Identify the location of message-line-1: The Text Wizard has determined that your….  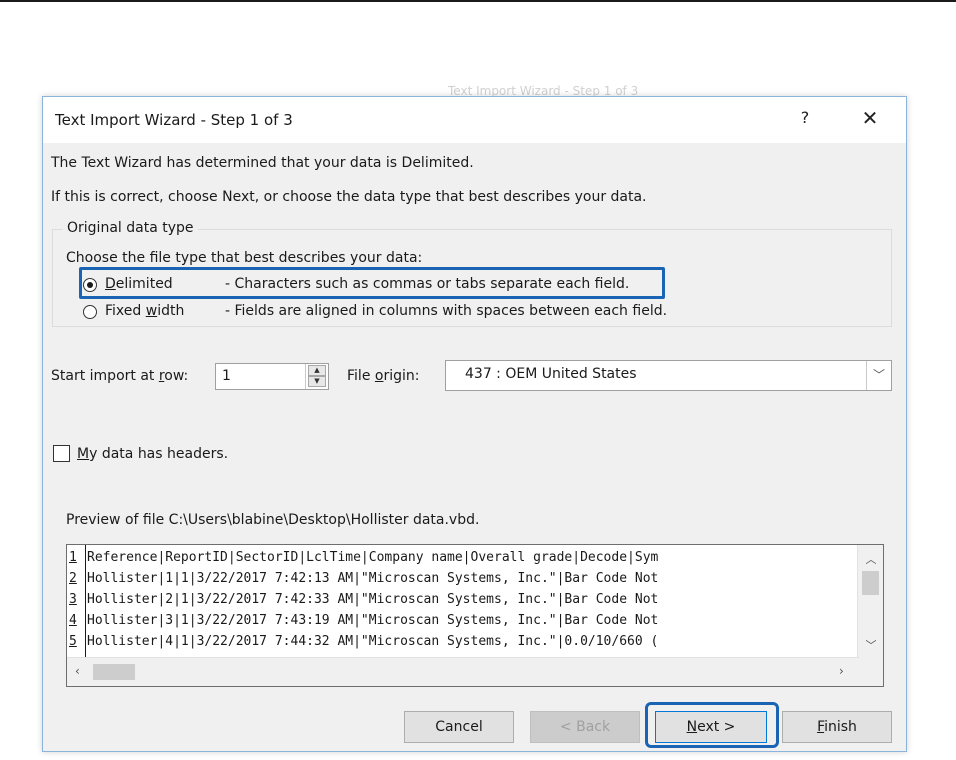
(262, 163).